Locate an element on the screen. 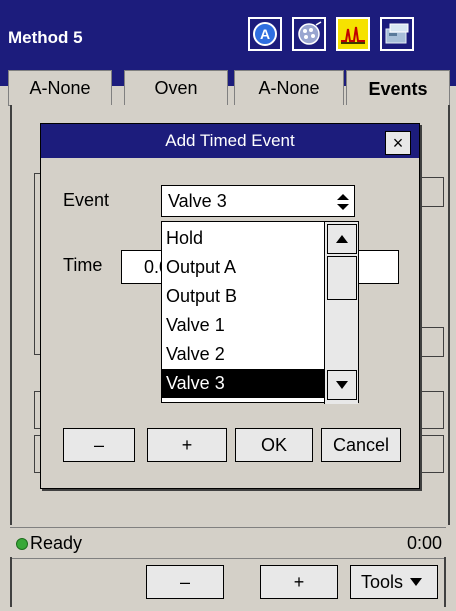 This screenshot has height=611, width=456. tab-a-none-1: A-None is located at coordinates (60, 88).